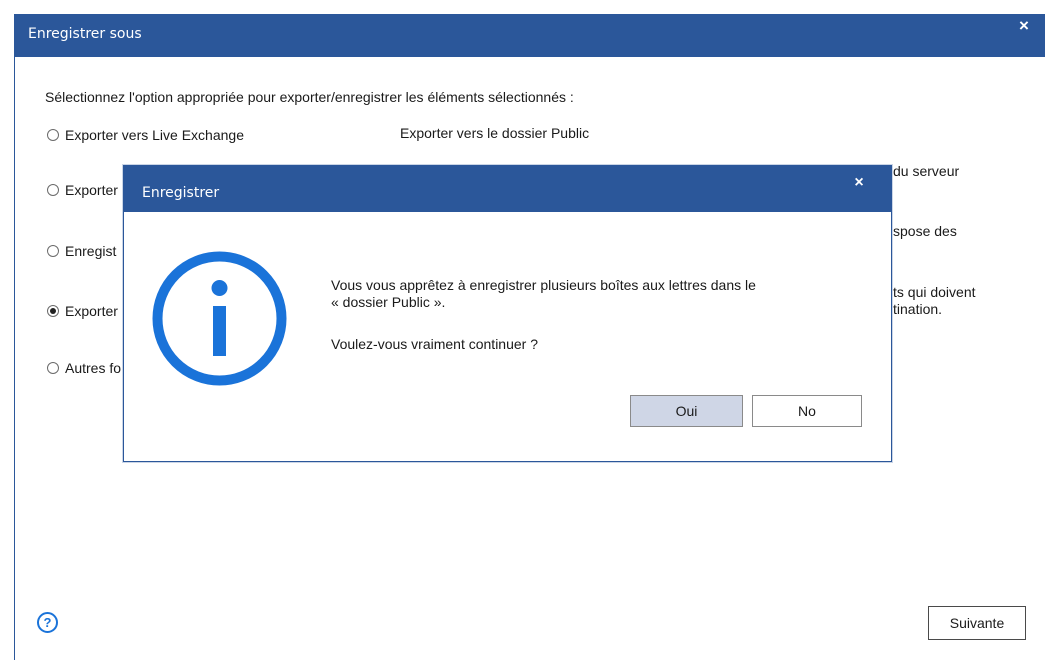 Image resolution: width=1045 pixels, height=660 pixels. Describe the element at coordinates (918, 309) in the screenshot. I see `items-description-line2: tination.` at that location.